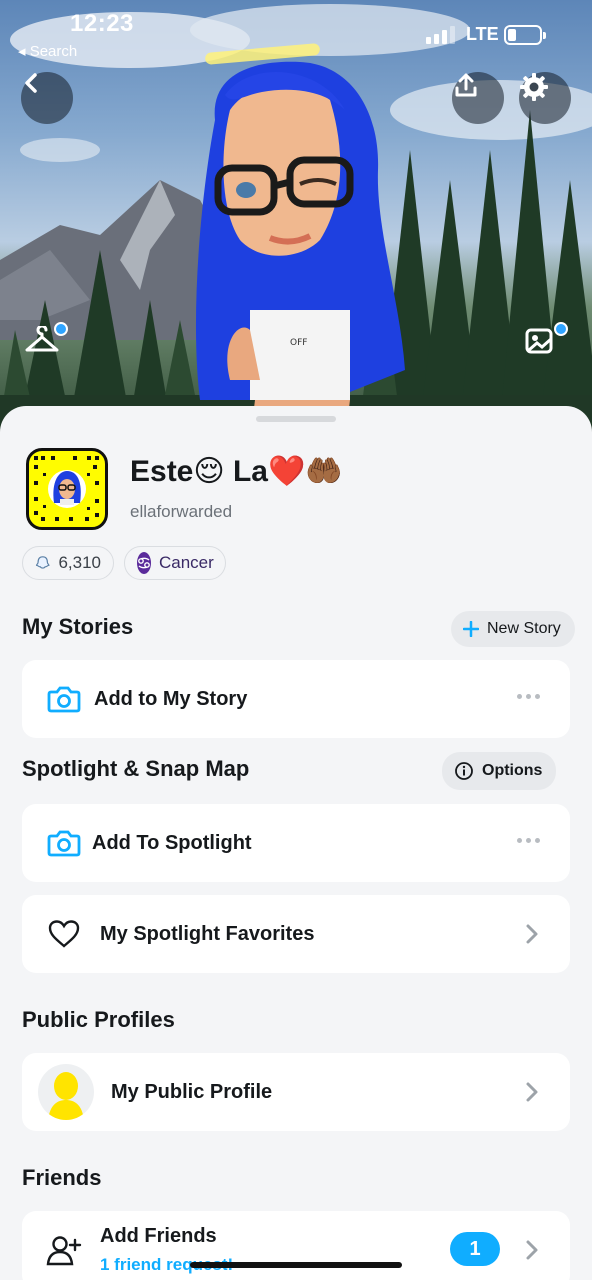  I want to click on public-profiles-heading: Public Profiles, so click(98, 1019).